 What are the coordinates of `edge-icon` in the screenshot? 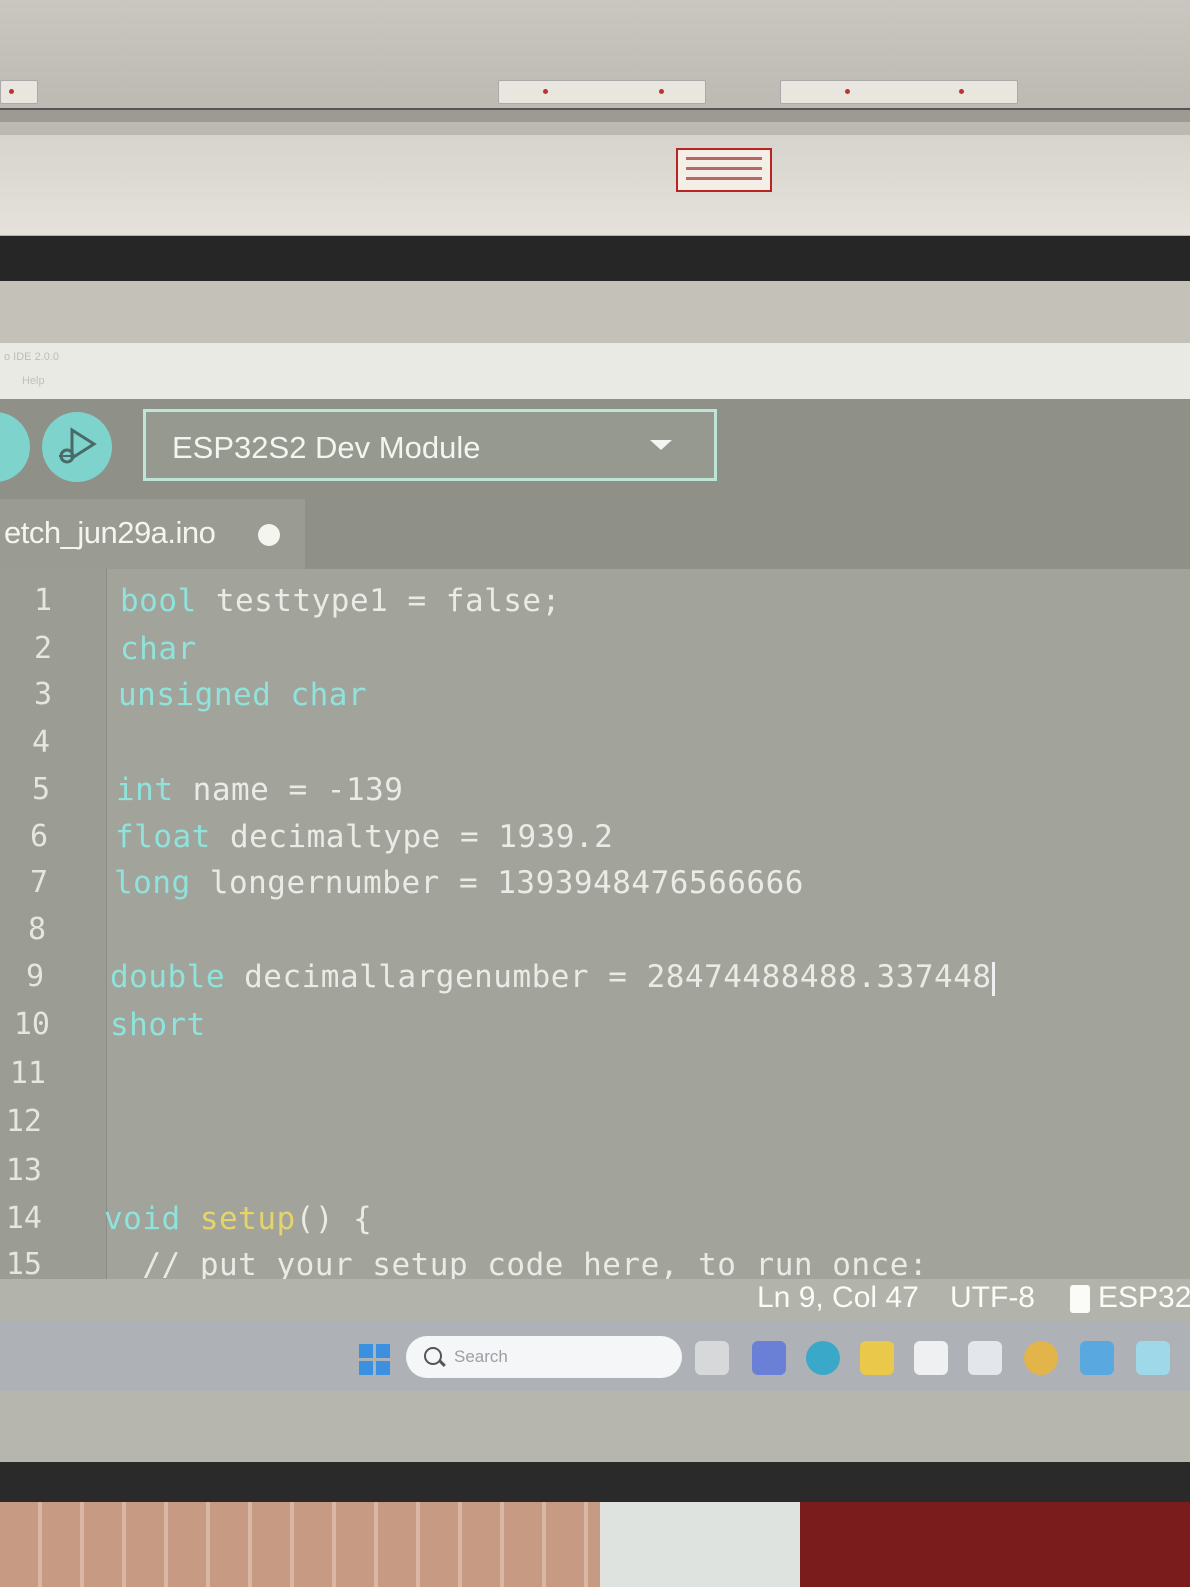 It's located at (823, 1358).